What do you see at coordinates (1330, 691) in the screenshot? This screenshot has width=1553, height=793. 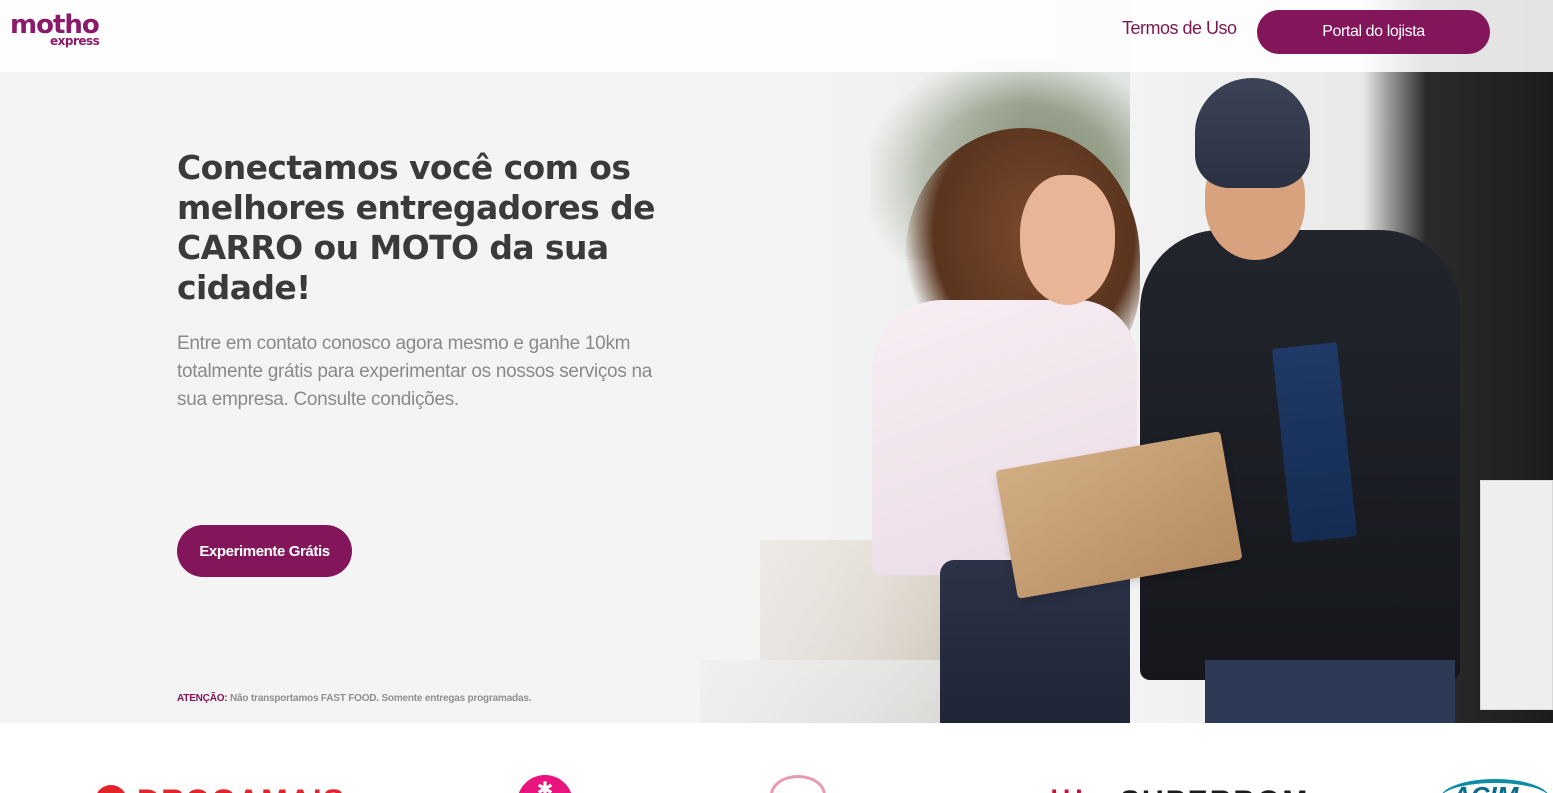 I see `courier-jeans` at bounding box center [1330, 691].